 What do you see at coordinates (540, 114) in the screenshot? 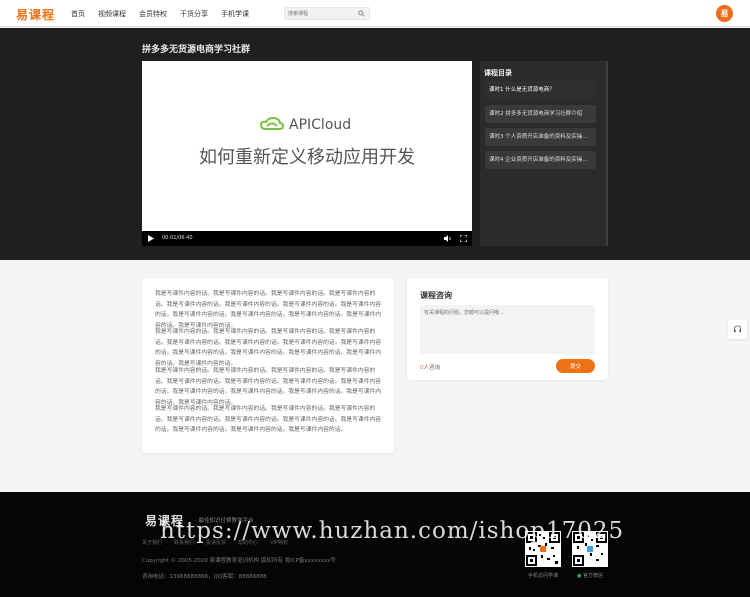
I see `lesson-item-2: 课时2 拼多多无货源电商学习社群介绍` at bounding box center [540, 114].